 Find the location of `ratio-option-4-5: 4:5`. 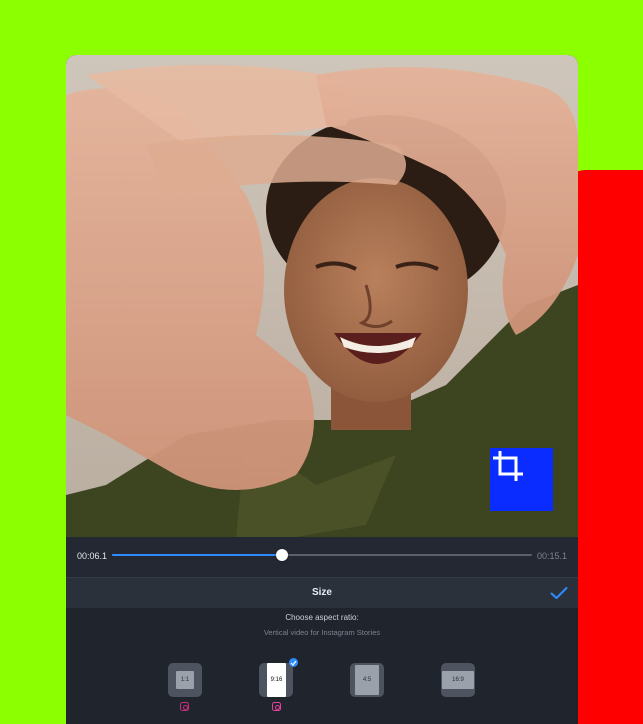

ratio-option-4-5: 4:5 is located at coordinates (367, 680).